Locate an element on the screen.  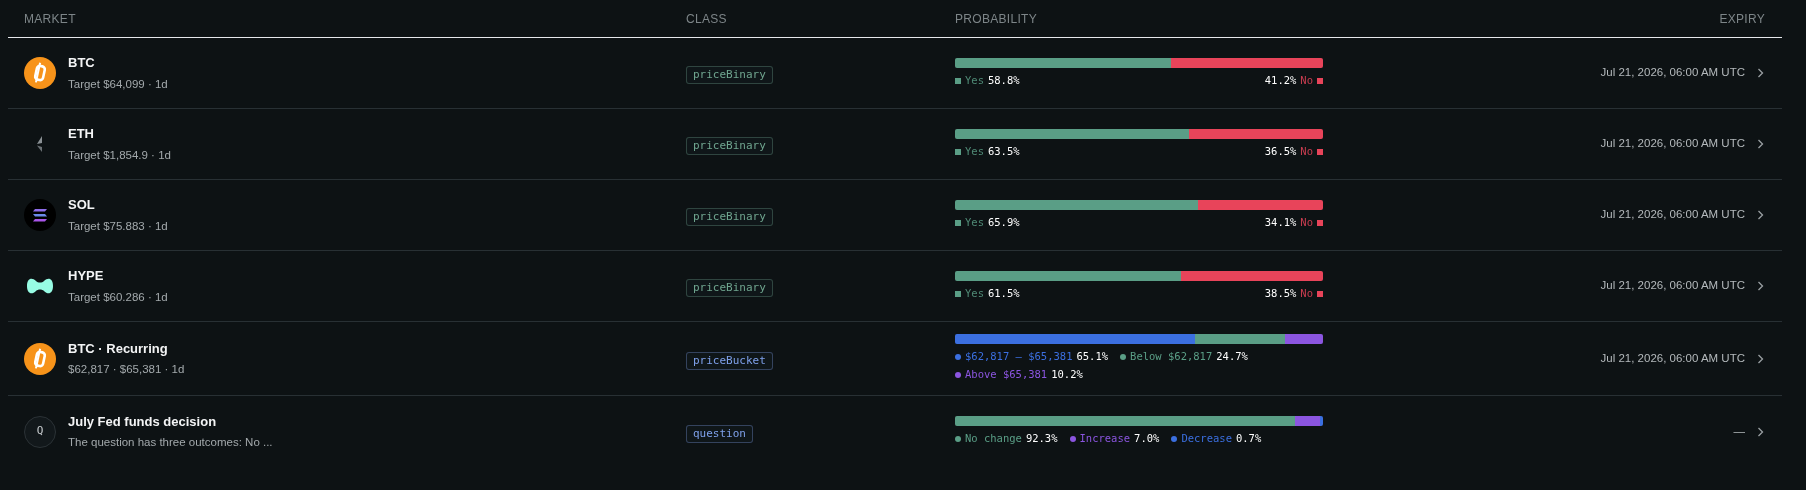
legend-value: 24.7% is located at coordinates (1232, 357).